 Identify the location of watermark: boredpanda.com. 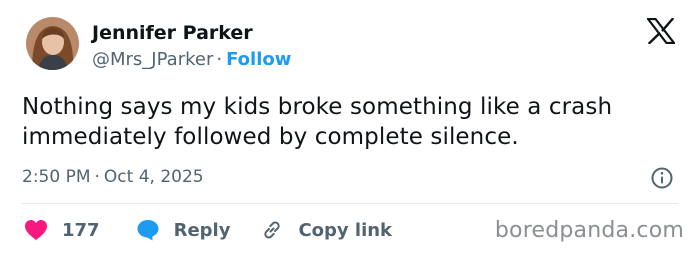
(589, 230).